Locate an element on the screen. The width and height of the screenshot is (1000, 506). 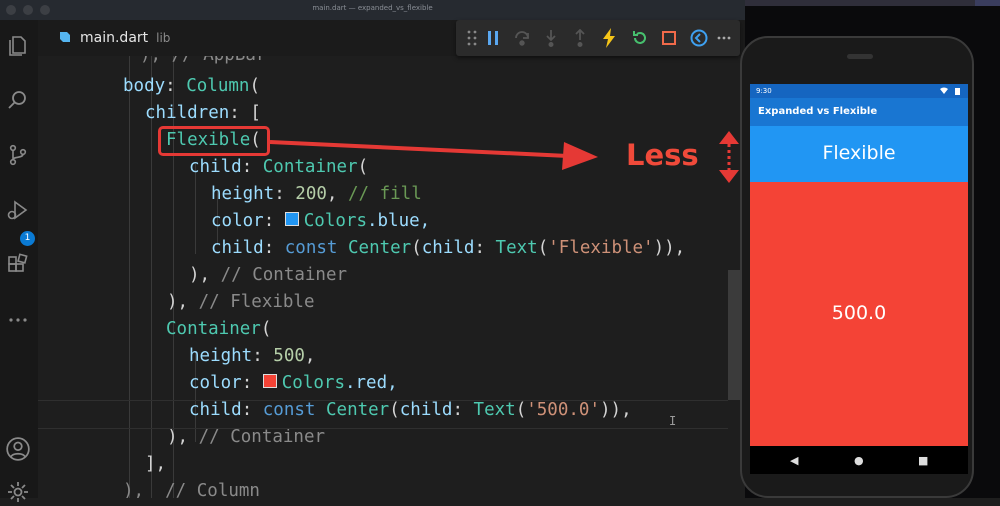
red-container-text: 500.0 is located at coordinates (859, 313).